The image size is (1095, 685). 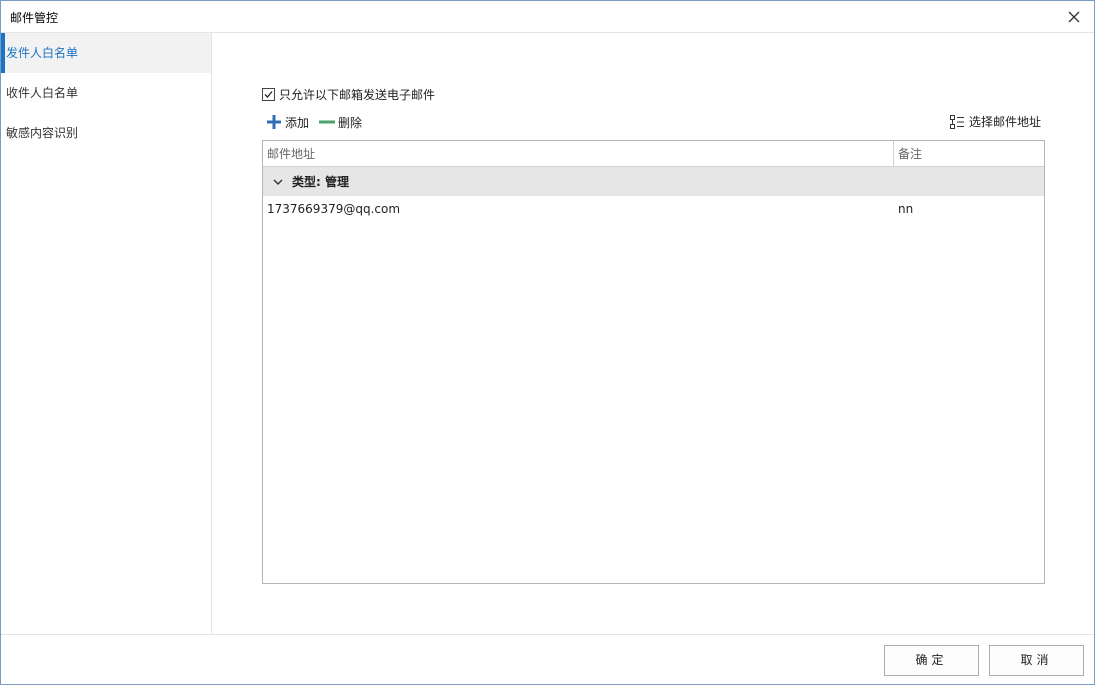 What do you see at coordinates (653, 209) in the screenshot?
I see `table-row: 1737669379@qq.com nn` at bounding box center [653, 209].